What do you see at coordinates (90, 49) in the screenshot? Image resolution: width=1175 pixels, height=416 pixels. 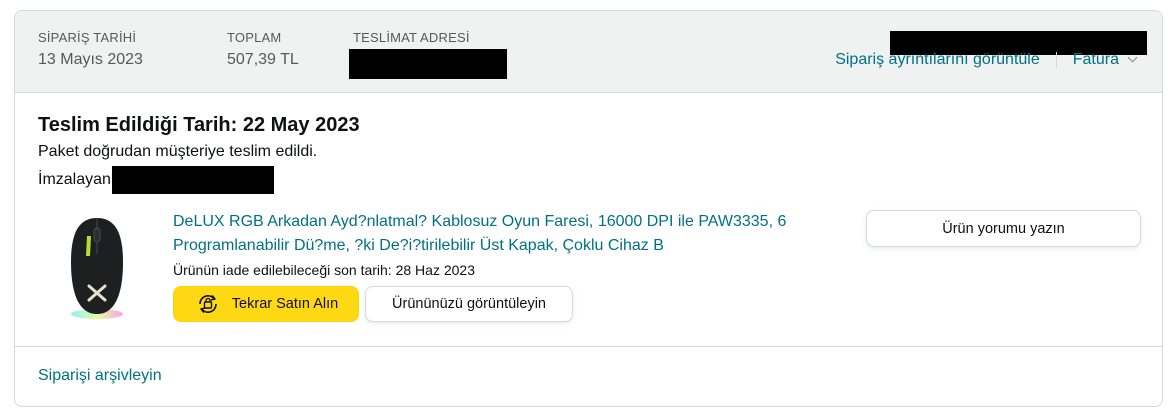 I see `order-date-block: SİPARİŞ TARİHİ 13 Mayıs 2023` at bounding box center [90, 49].